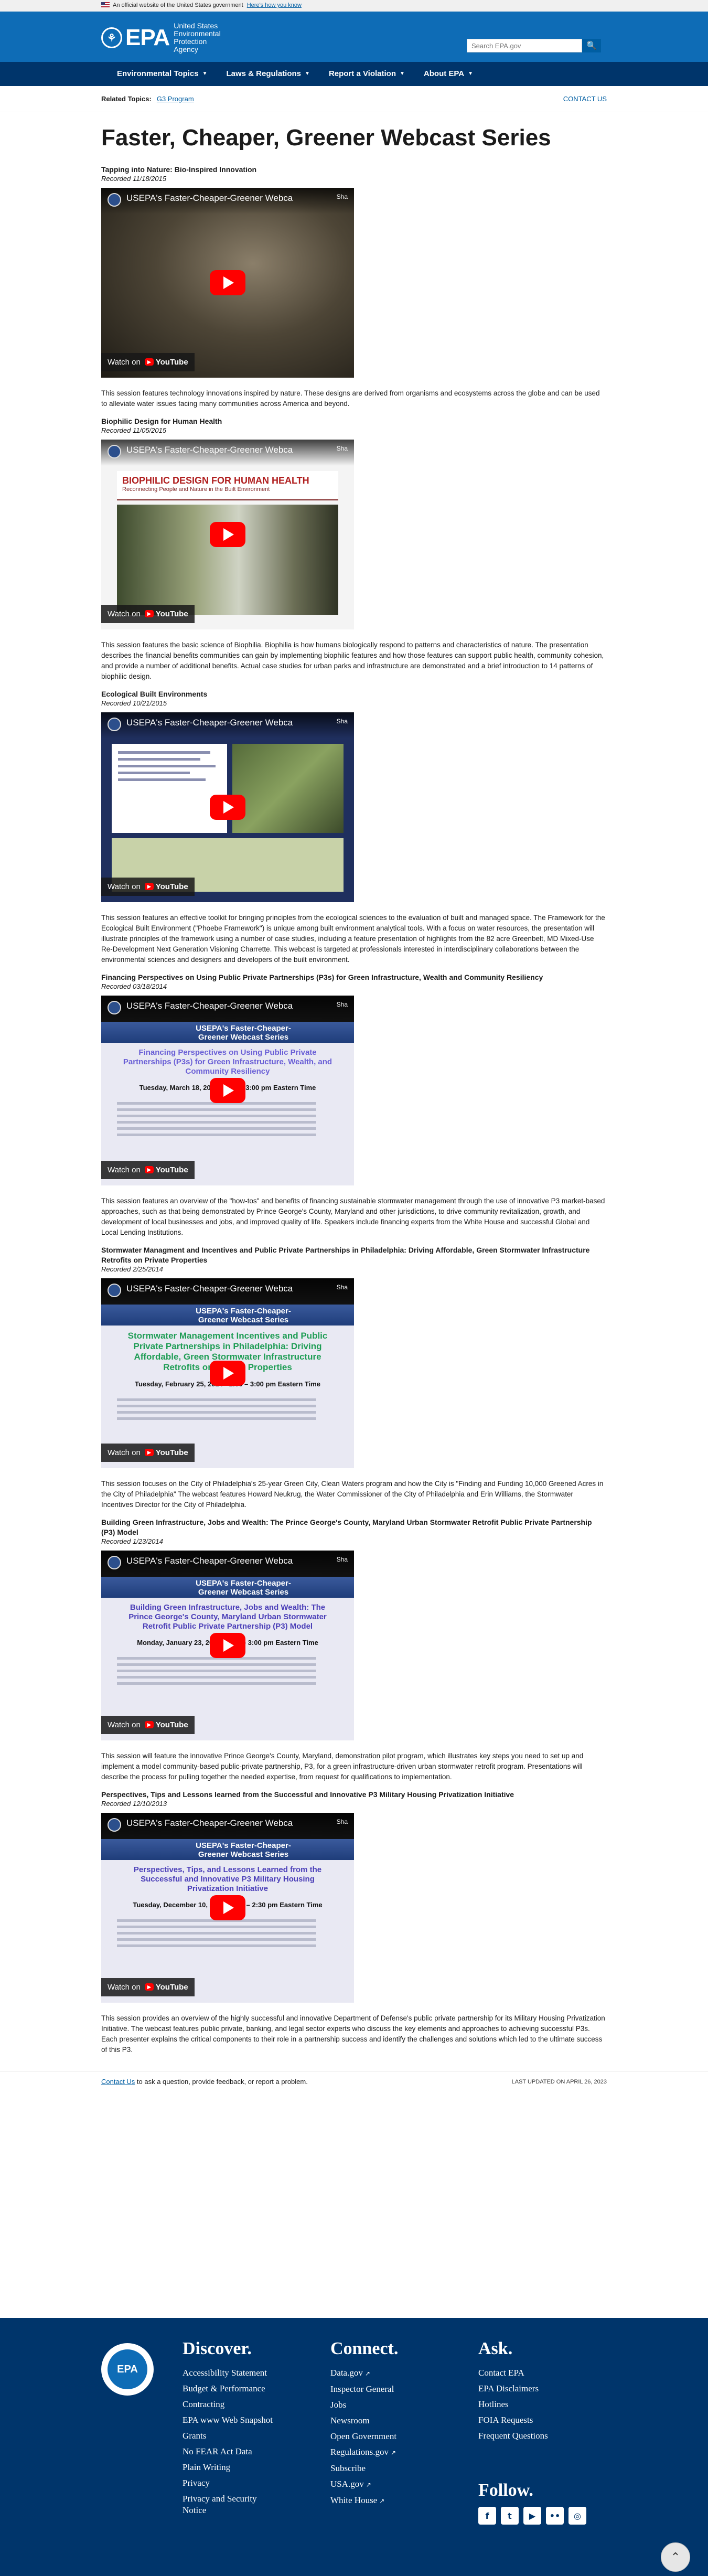 The width and height of the screenshot is (708, 2576). I want to click on footer-link: Regulations.gov ↗, so click(364, 2452).